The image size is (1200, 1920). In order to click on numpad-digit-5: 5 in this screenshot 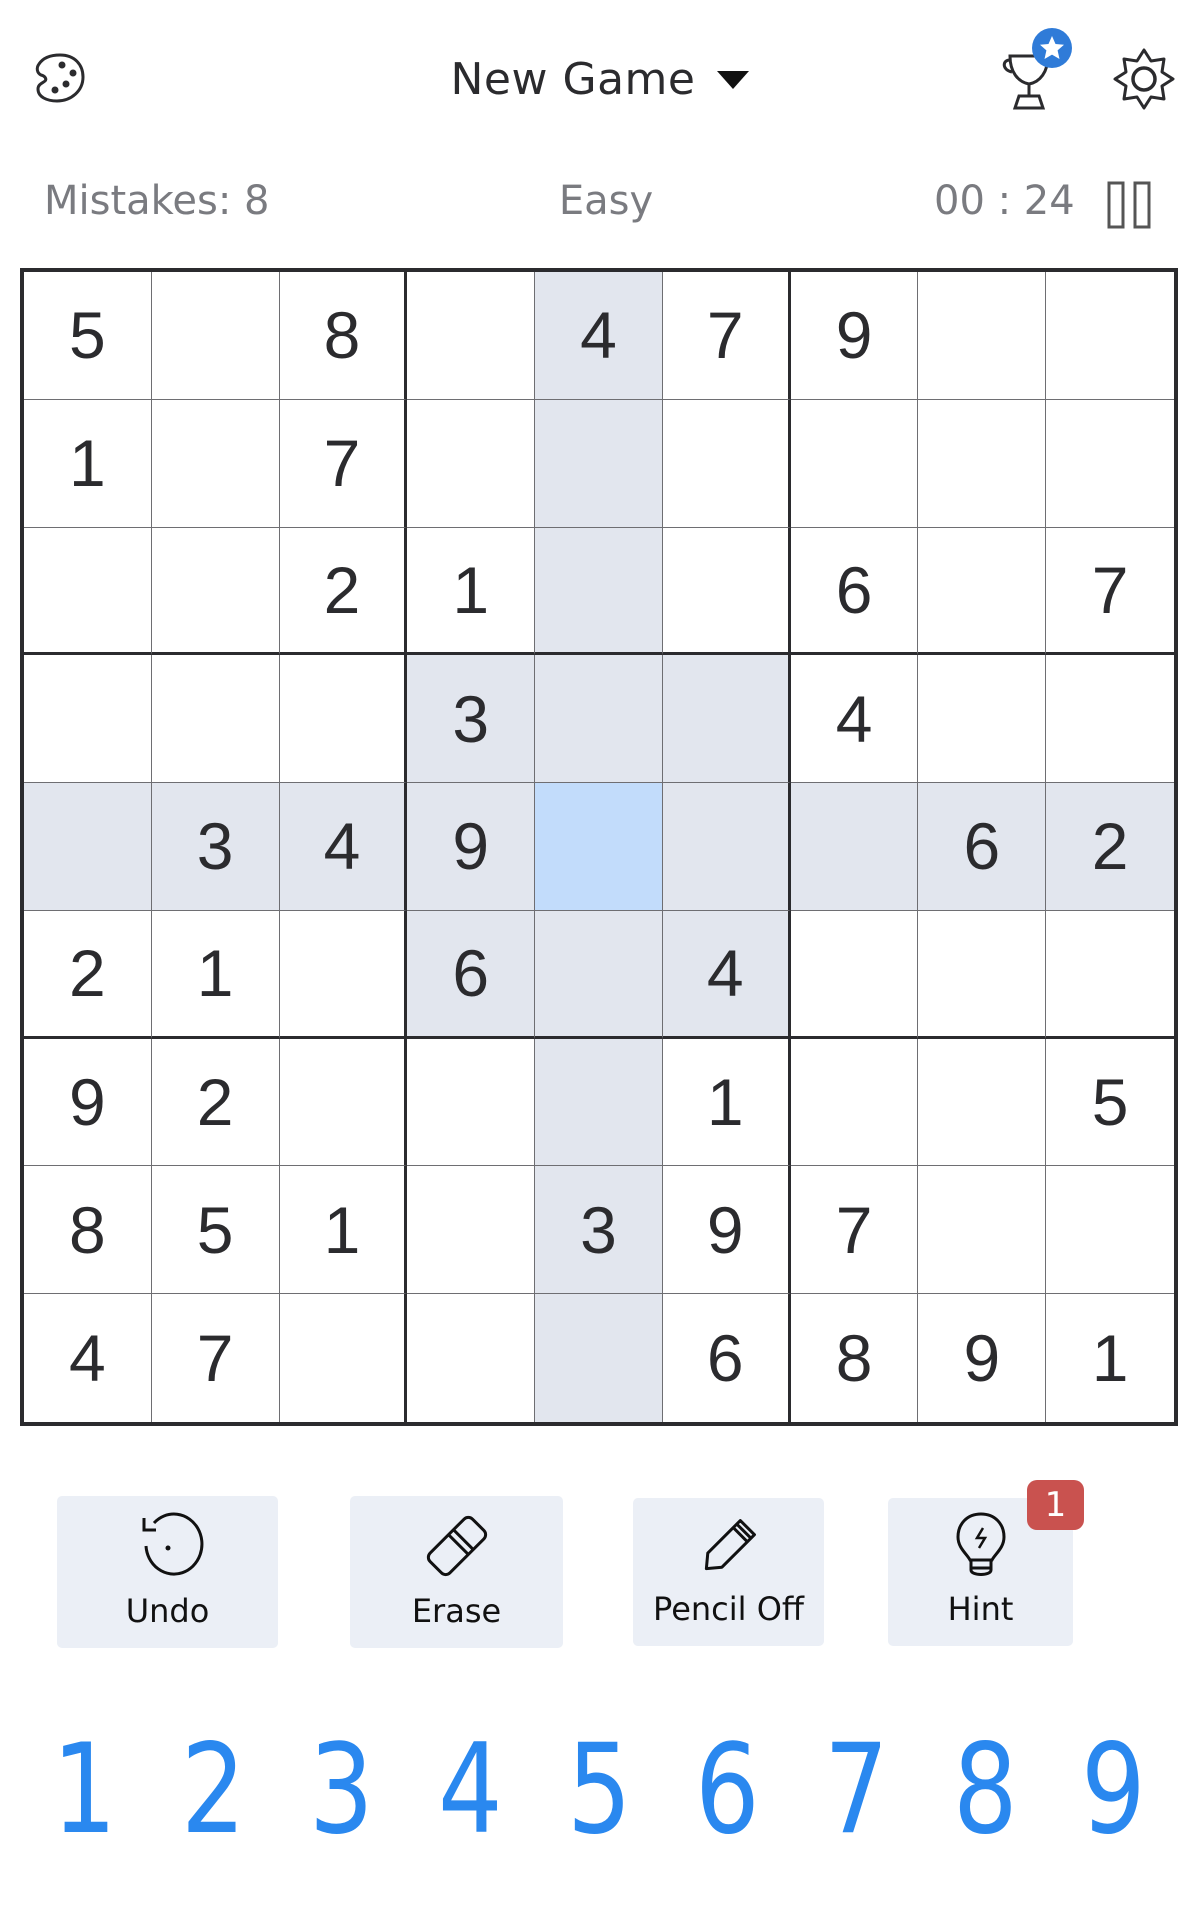, I will do `click(599, 1790)`.